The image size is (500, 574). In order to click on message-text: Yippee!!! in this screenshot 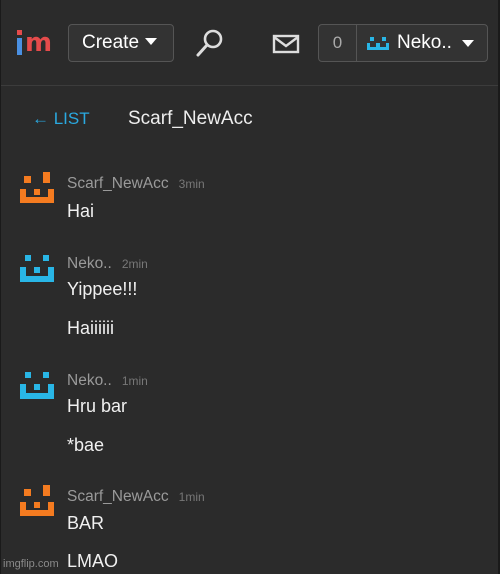, I will do `click(102, 289)`.